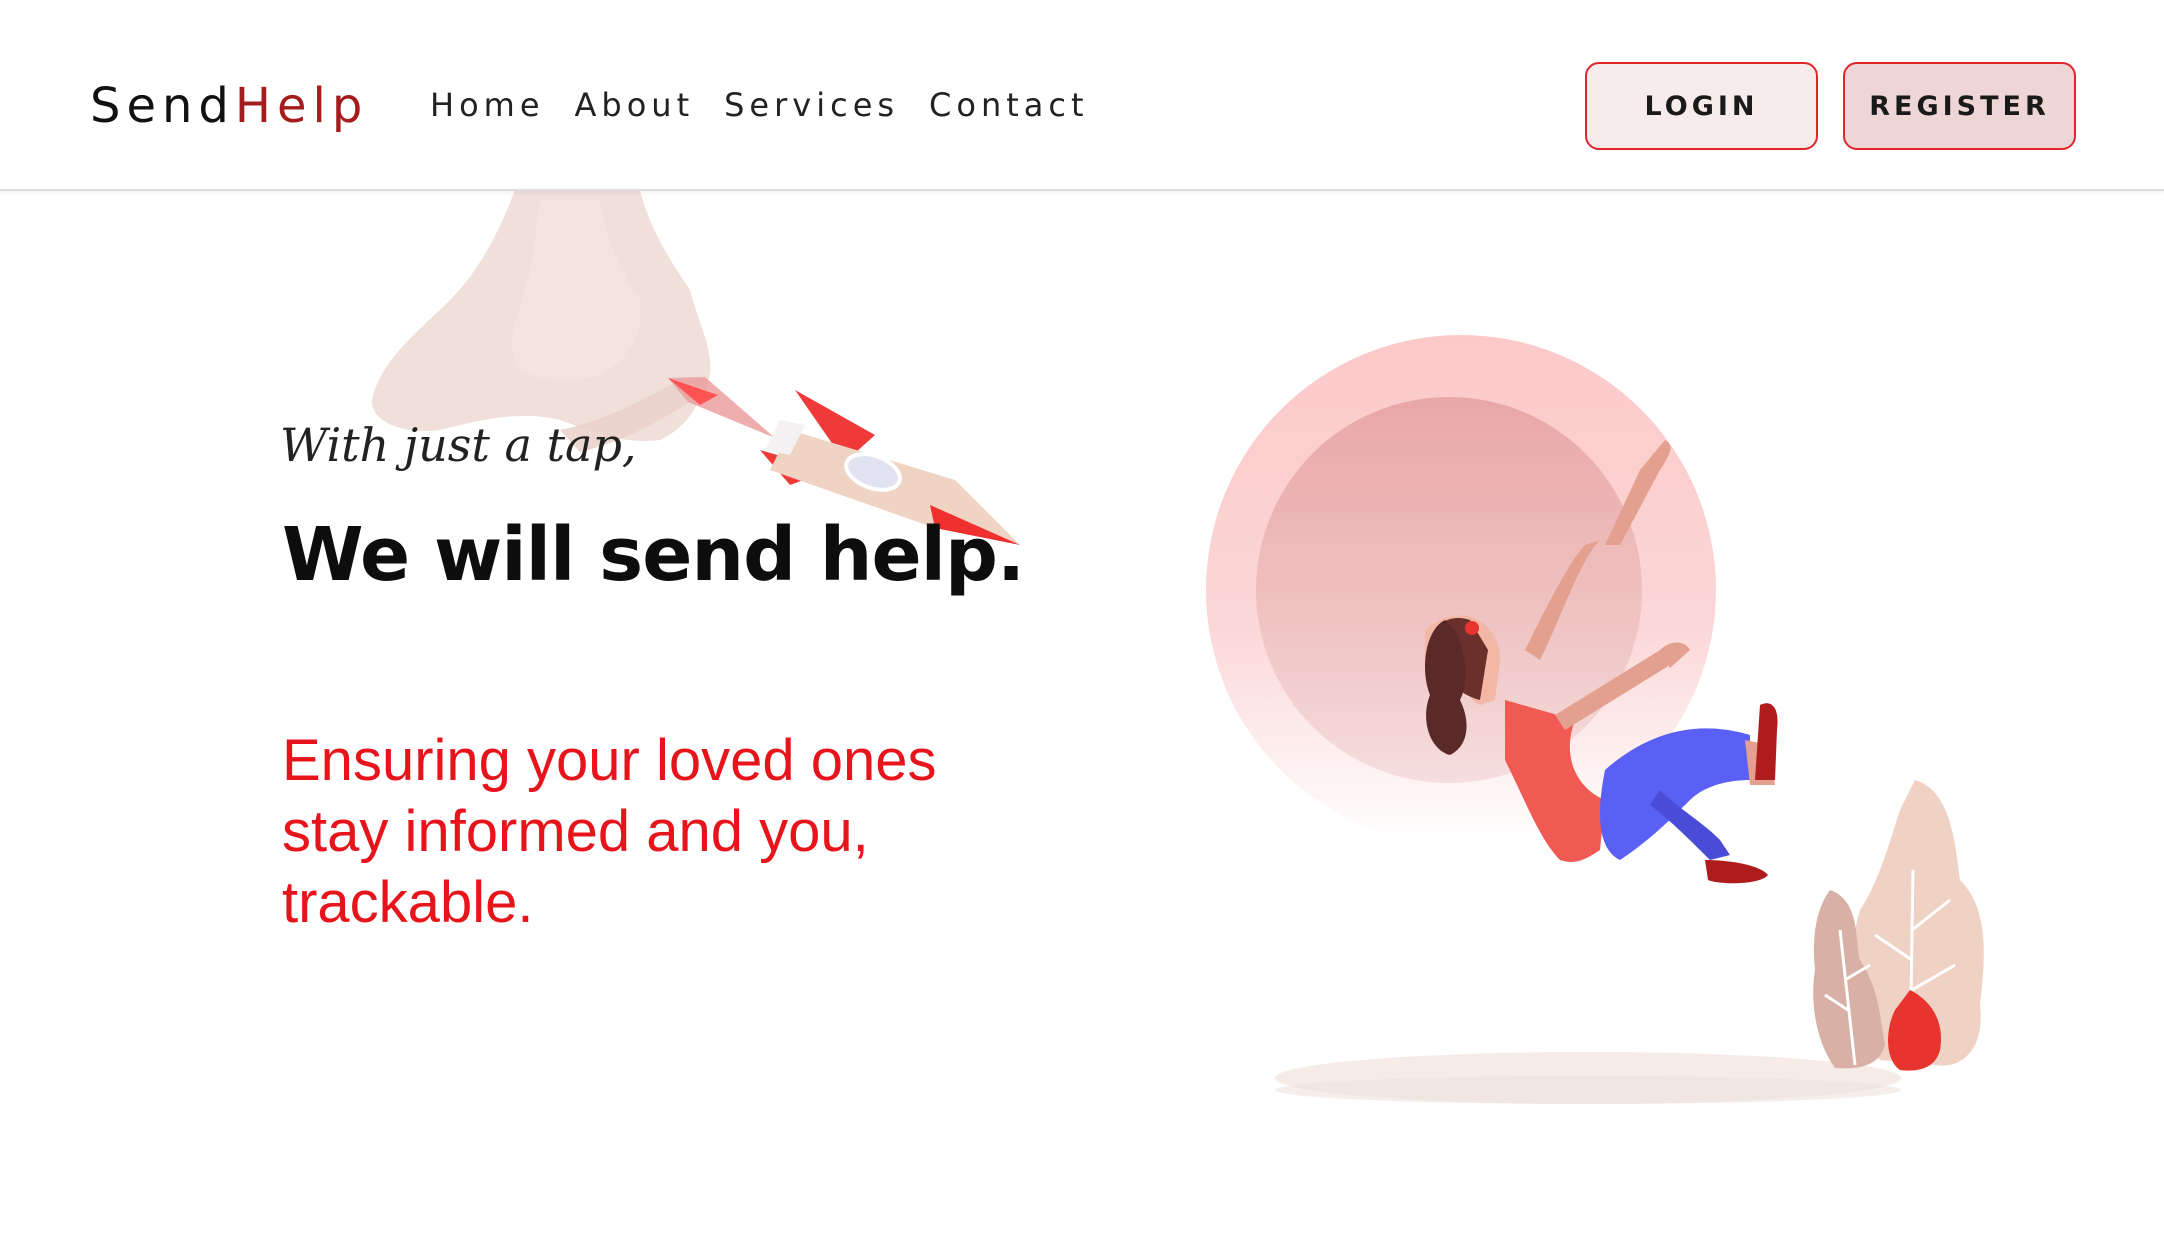 Image resolution: width=2164 pixels, height=1233 pixels. I want to click on brand-logo: SendHelp, so click(229, 106).